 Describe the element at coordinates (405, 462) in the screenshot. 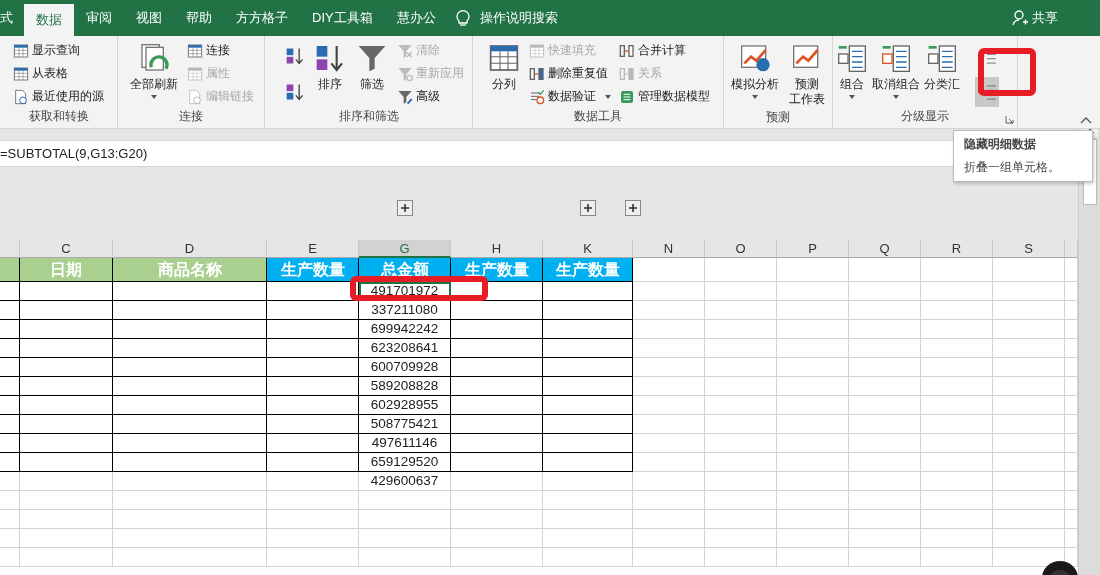

I see `table-cell: 659129520` at that location.